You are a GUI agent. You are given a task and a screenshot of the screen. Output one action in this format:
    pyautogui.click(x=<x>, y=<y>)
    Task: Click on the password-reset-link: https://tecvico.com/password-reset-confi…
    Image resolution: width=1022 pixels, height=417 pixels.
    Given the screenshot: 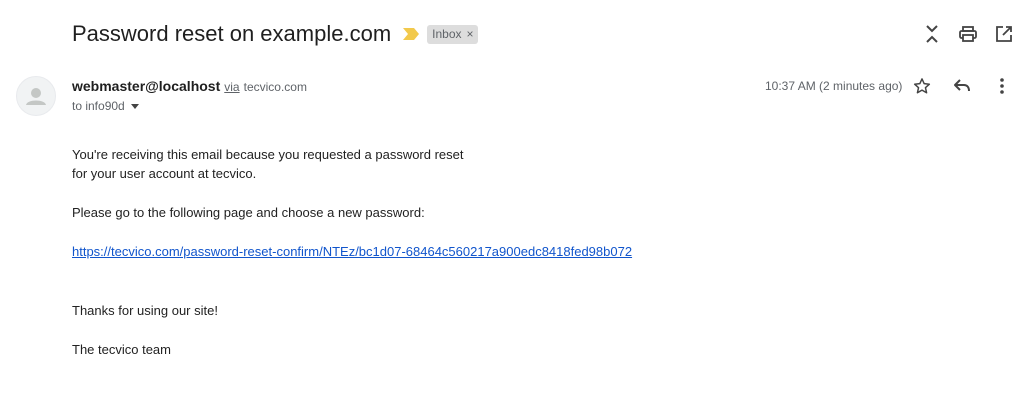 What is the action you would take?
    pyautogui.click(x=352, y=251)
    